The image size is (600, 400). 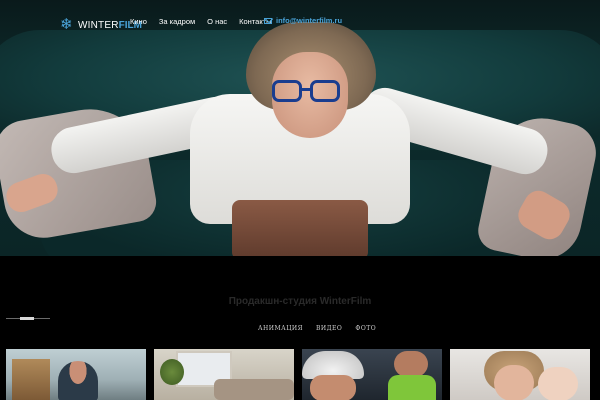 What do you see at coordinates (300, 374) in the screenshot?
I see `portfolio-grid` at bounding box center [300, 374].